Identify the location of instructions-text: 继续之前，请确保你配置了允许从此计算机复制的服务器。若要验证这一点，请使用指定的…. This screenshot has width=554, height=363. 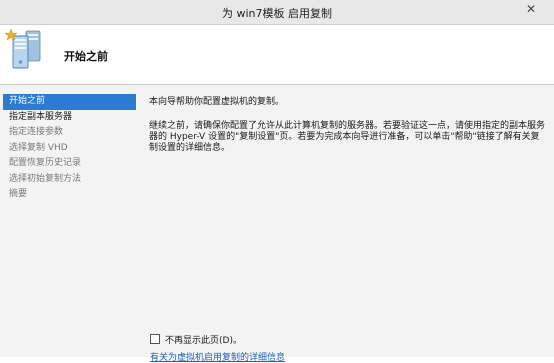
(347, 137).